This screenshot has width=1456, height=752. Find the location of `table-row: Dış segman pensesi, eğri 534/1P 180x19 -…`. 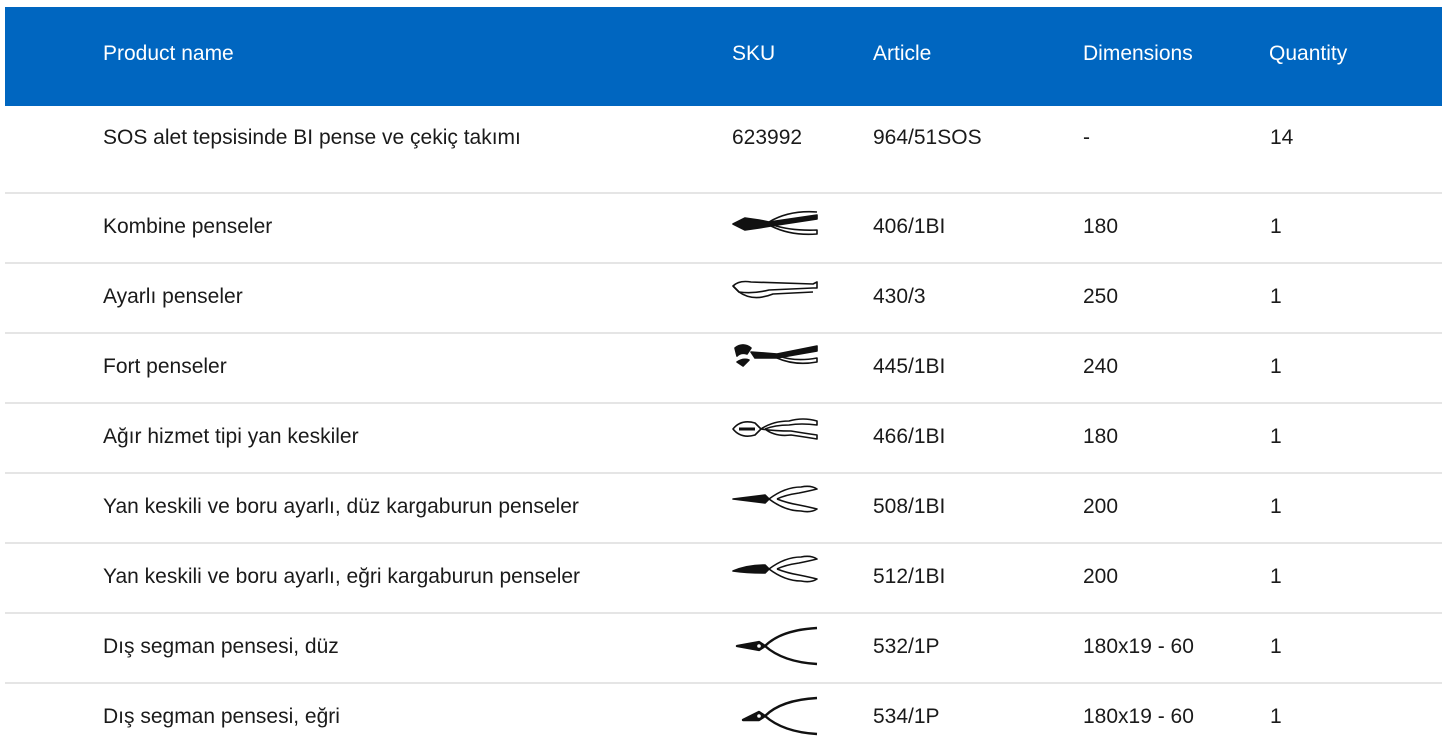

table-row: Dış segman pensesi, eğri 534/1P 180x19 -… is located at coordinates (723, 718).